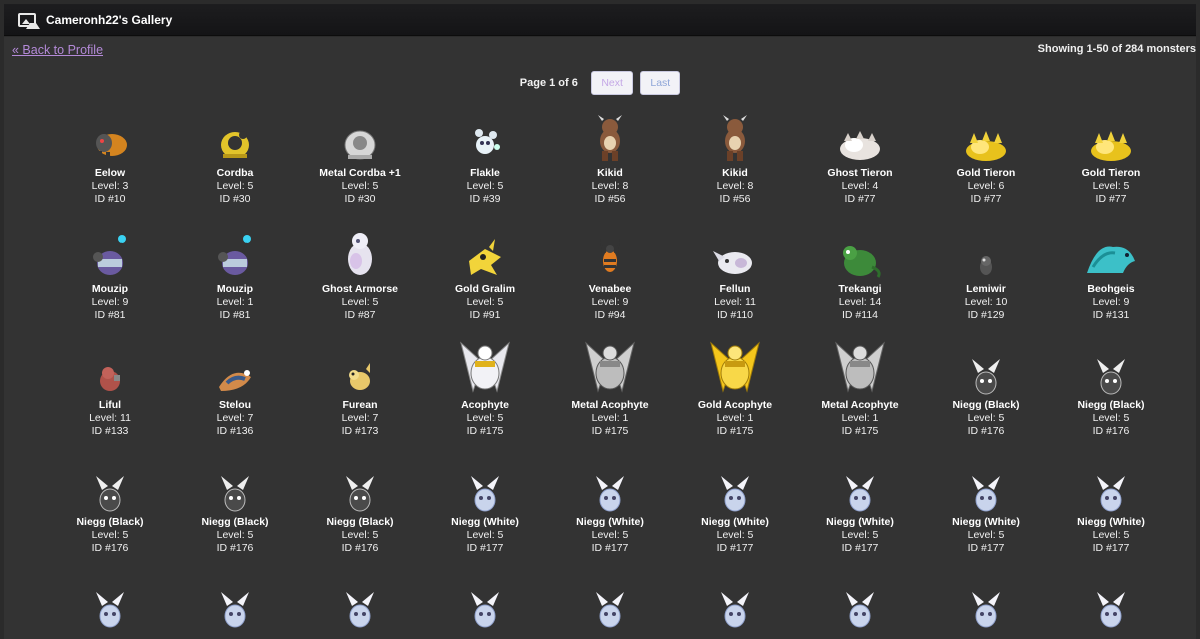  What do you see at coordinates (485, 133) in the screenshot?
I see `flakle-sprite-icon` at bounding box center [485, 133].